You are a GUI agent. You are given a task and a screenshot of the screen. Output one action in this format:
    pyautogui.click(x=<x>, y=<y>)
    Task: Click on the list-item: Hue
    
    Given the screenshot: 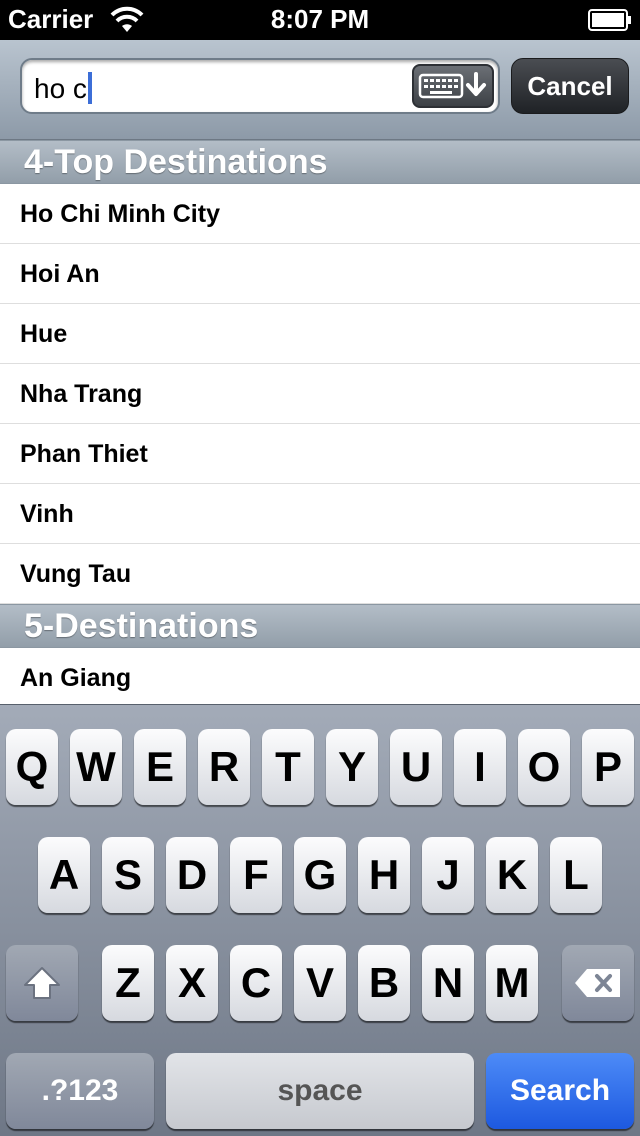 What is the action you would take?
    pyautogui.click(x=320, y=334)
    